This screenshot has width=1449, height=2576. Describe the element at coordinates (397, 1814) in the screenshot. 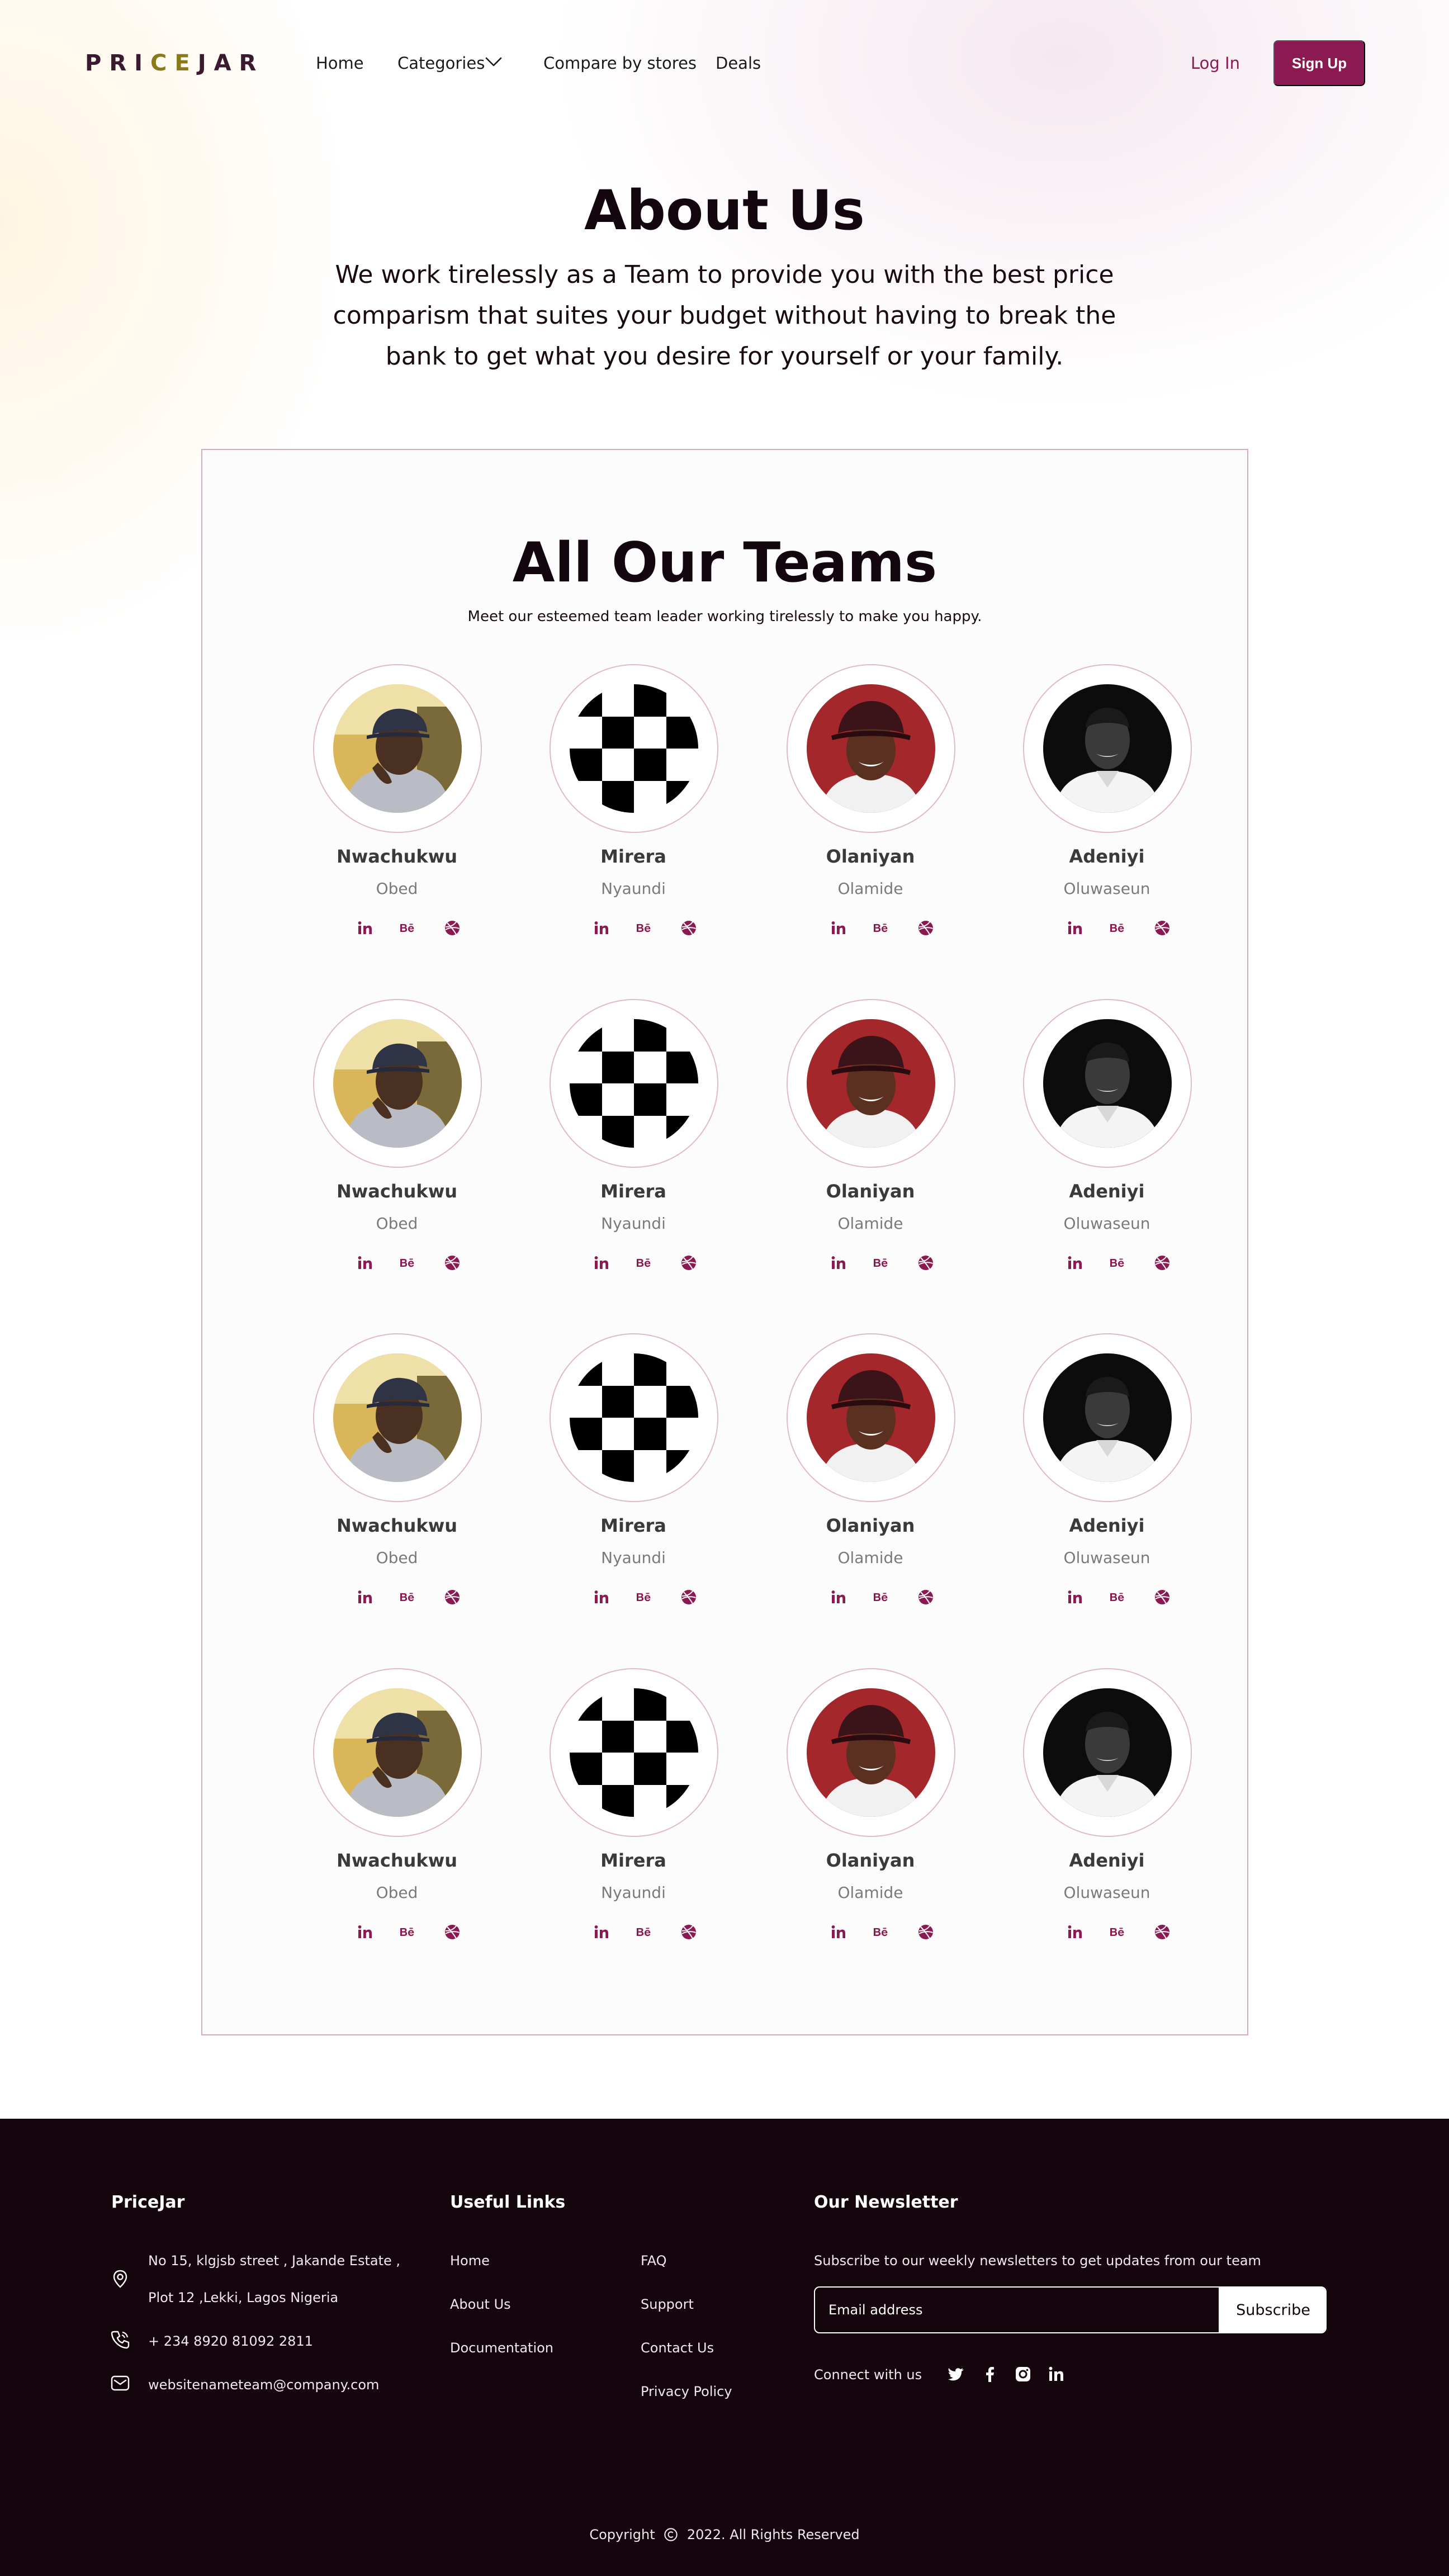

I see `team-member-card: Nwachukwu Obed` at that location.